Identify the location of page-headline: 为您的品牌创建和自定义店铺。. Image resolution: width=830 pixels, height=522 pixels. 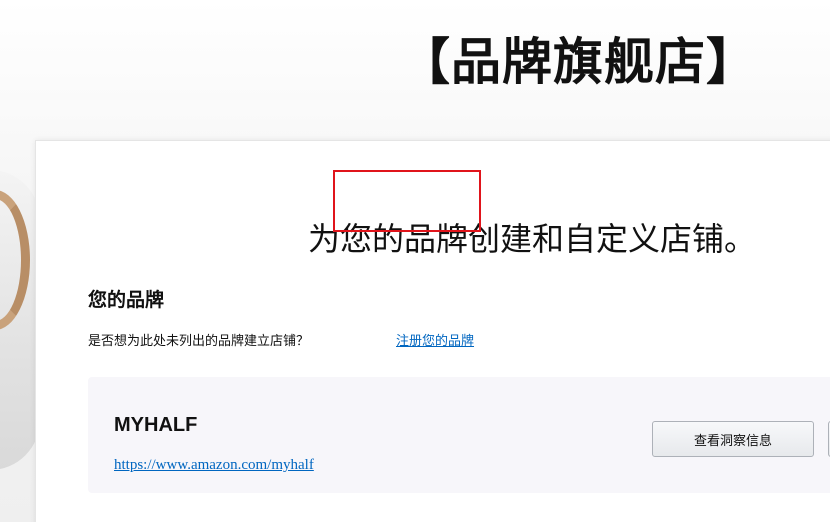
(532, 239).